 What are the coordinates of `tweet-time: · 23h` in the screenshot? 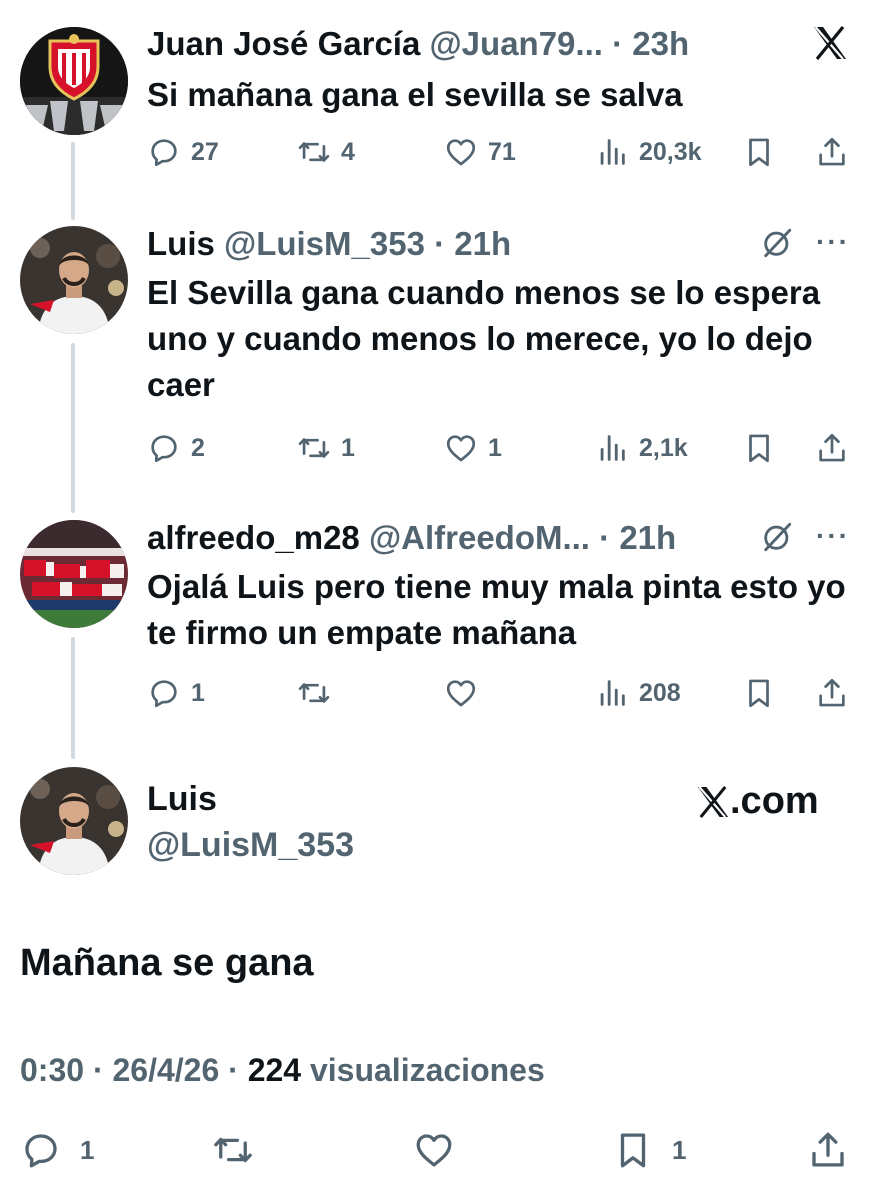 It's located at (650, 43).